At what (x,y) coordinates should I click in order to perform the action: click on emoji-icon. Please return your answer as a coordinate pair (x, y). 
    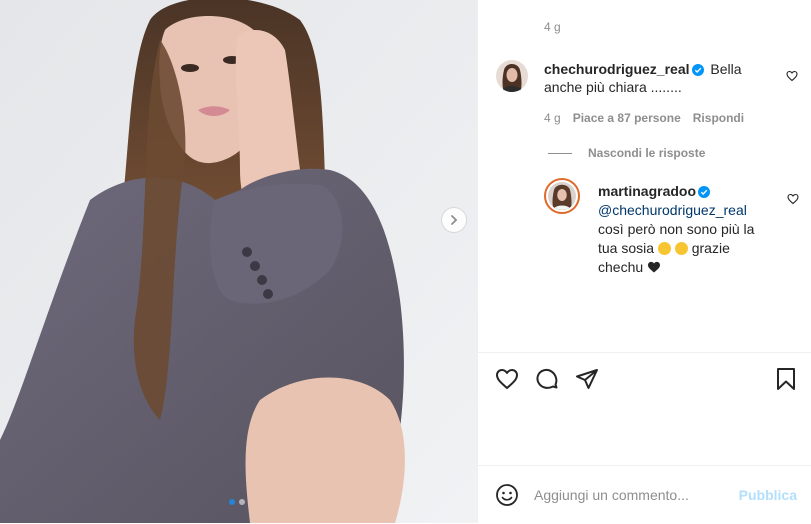
    Looking at the image, I should click on (507, 495).